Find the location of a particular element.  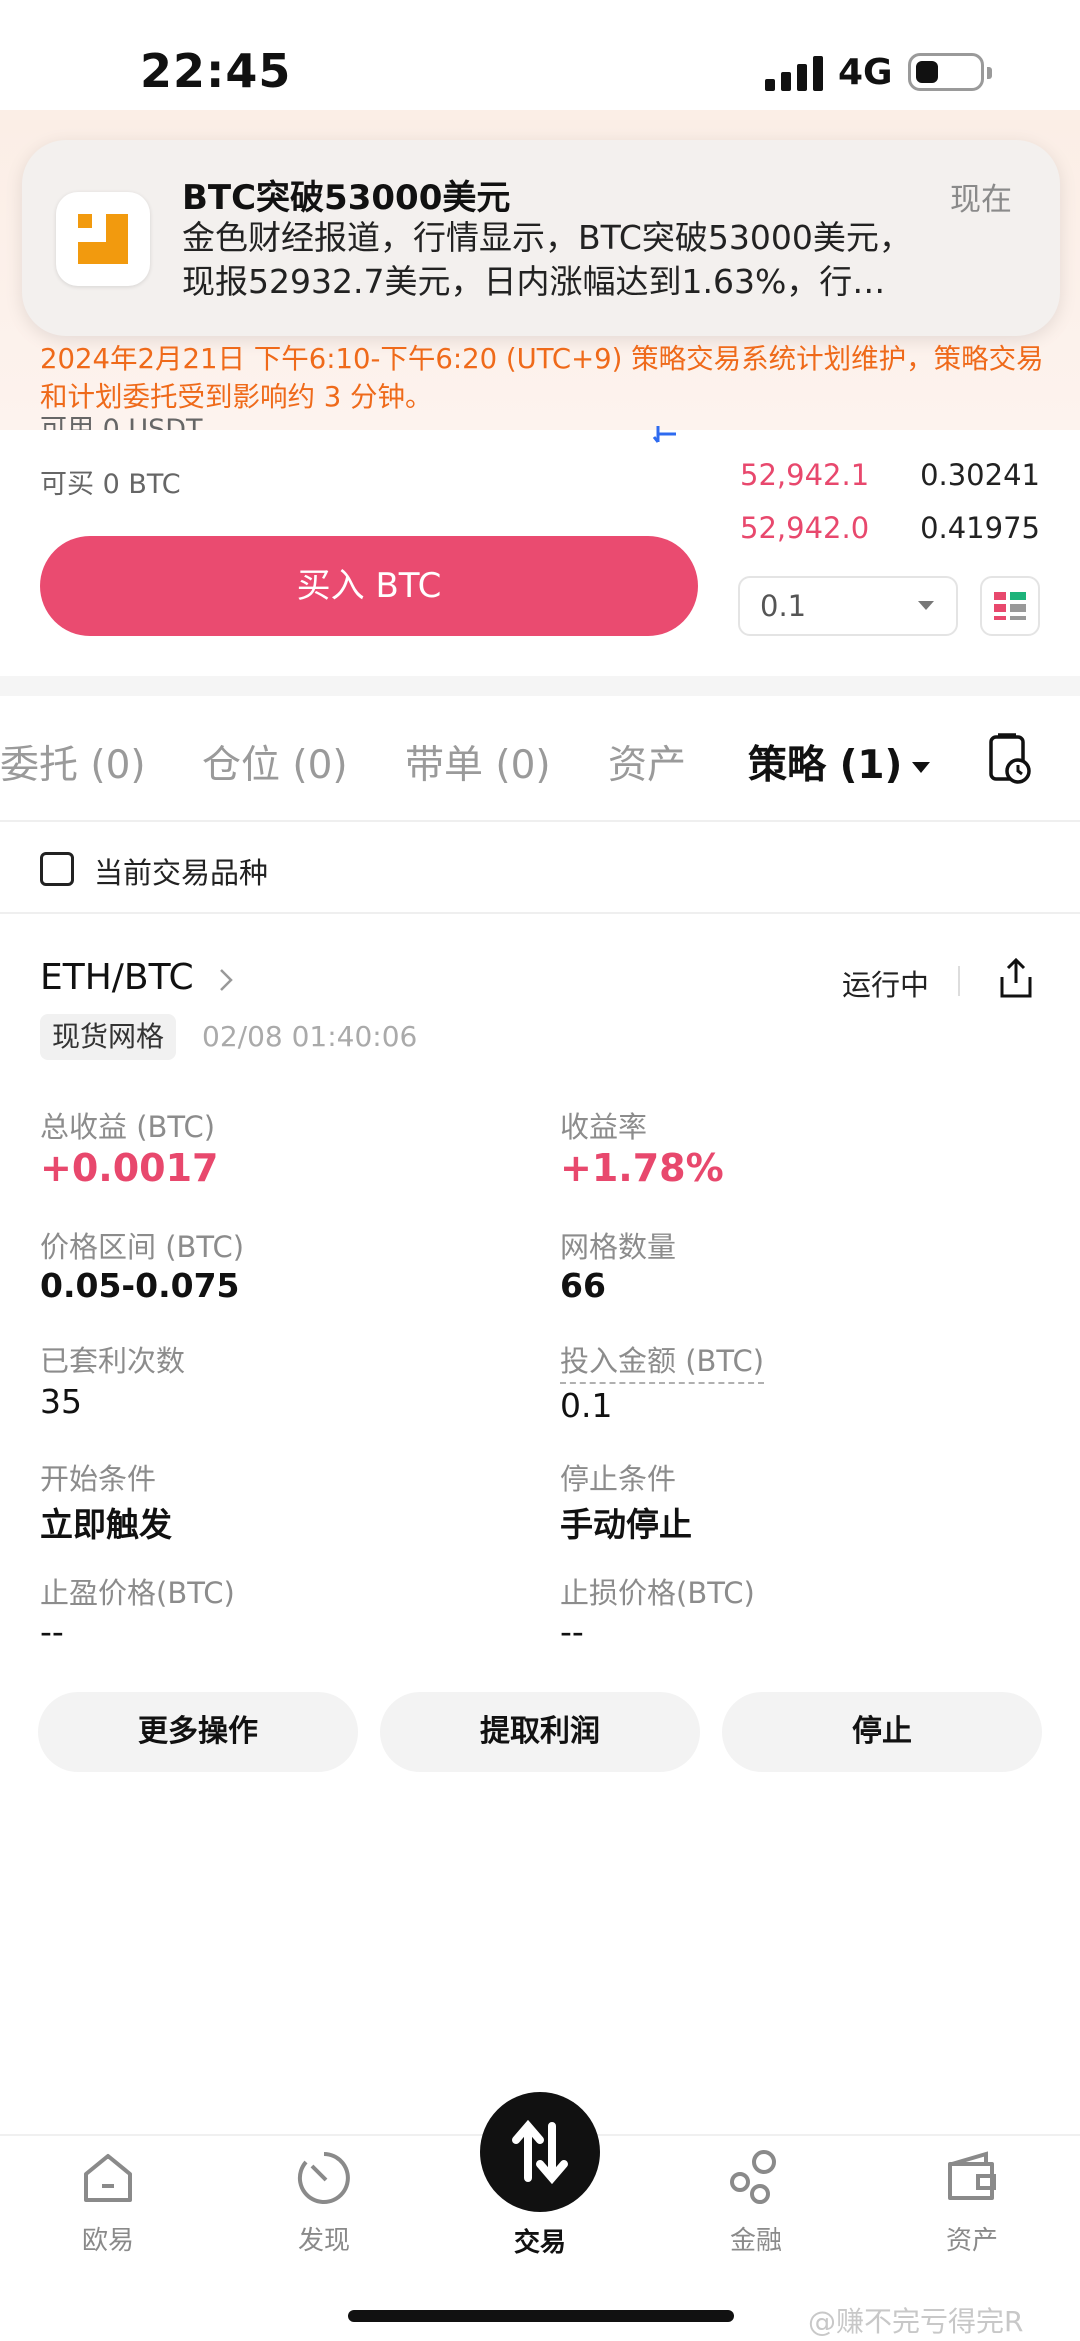

orderbook-layout-icon is located at coordinates (1010, 606).